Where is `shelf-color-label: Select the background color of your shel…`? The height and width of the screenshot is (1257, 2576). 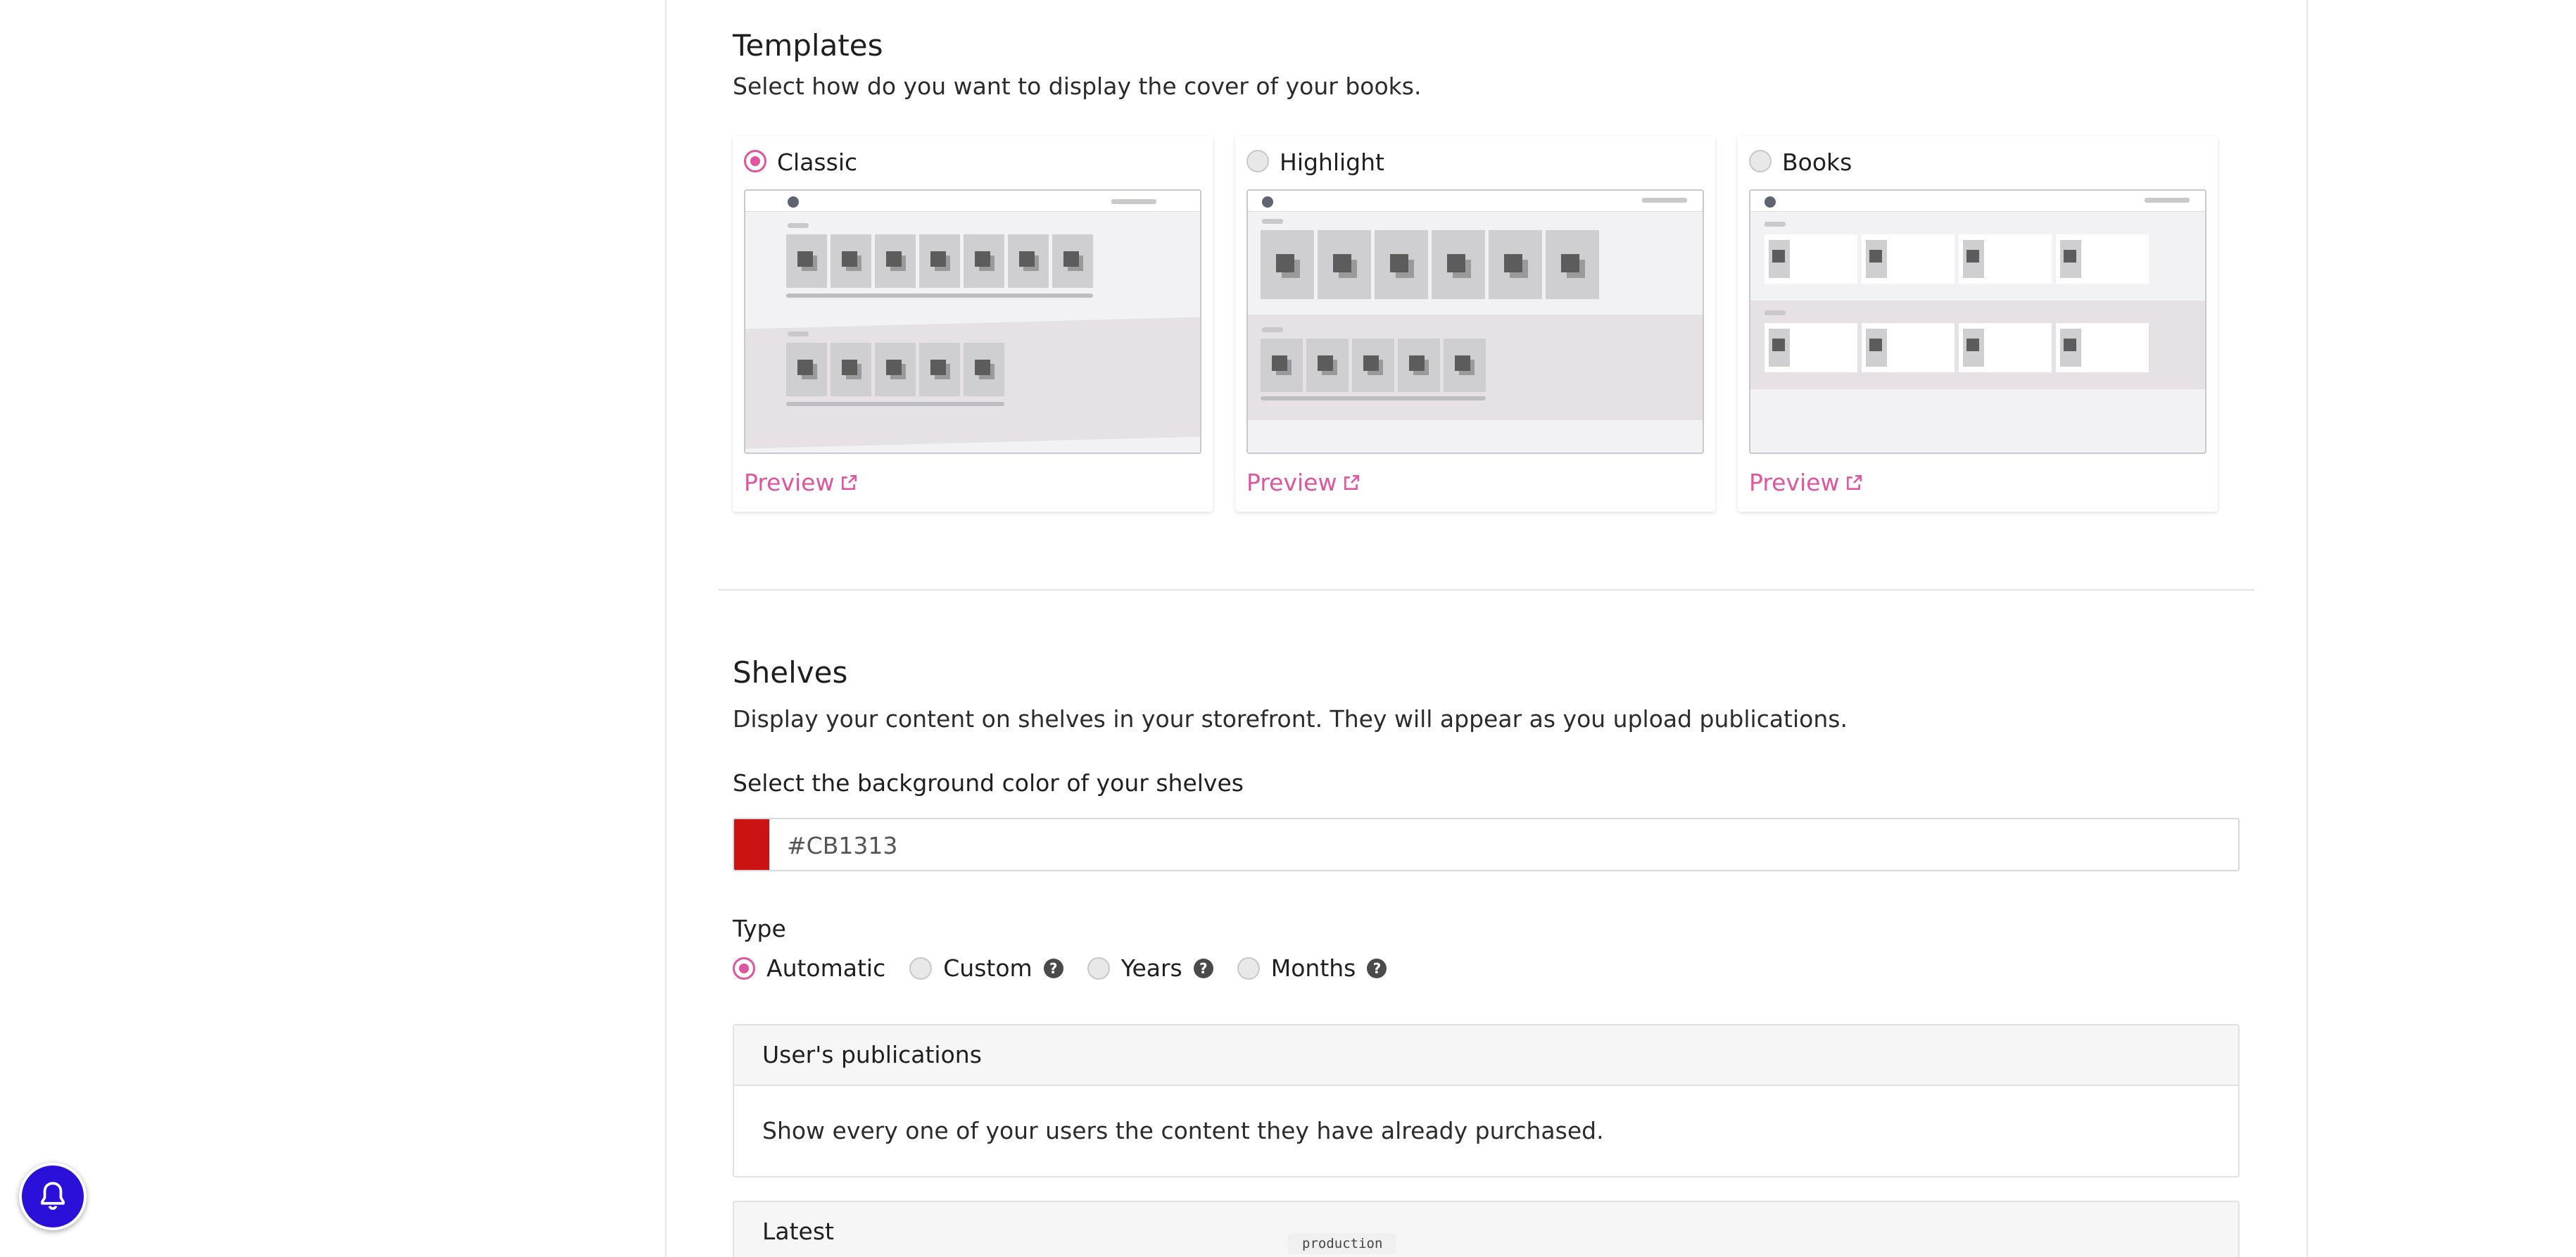
shelf-color-label: Select the background color of your shel… is located at coordinates (988, 783).